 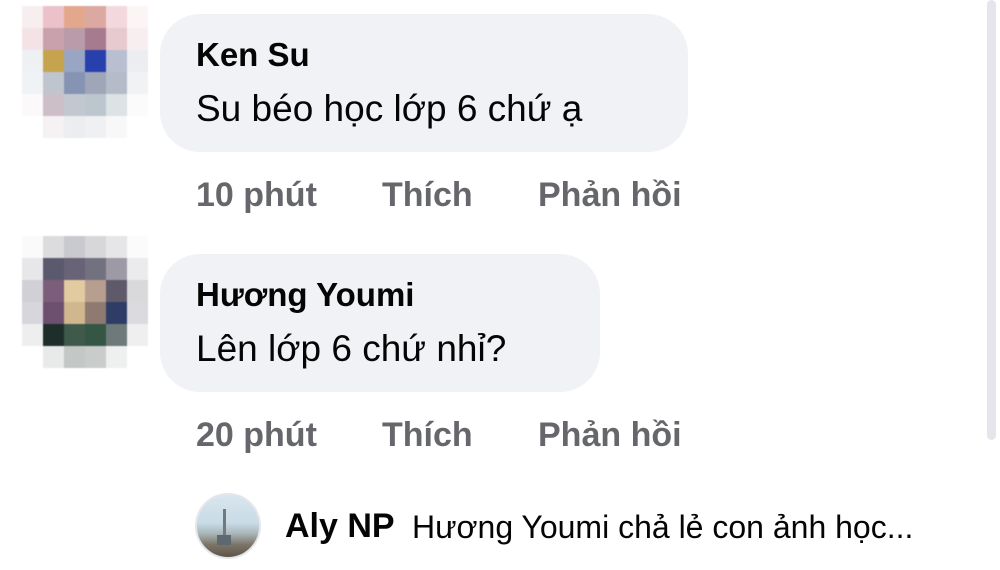 I want to click on avatar-ken-su, so click(x=85, y=72).